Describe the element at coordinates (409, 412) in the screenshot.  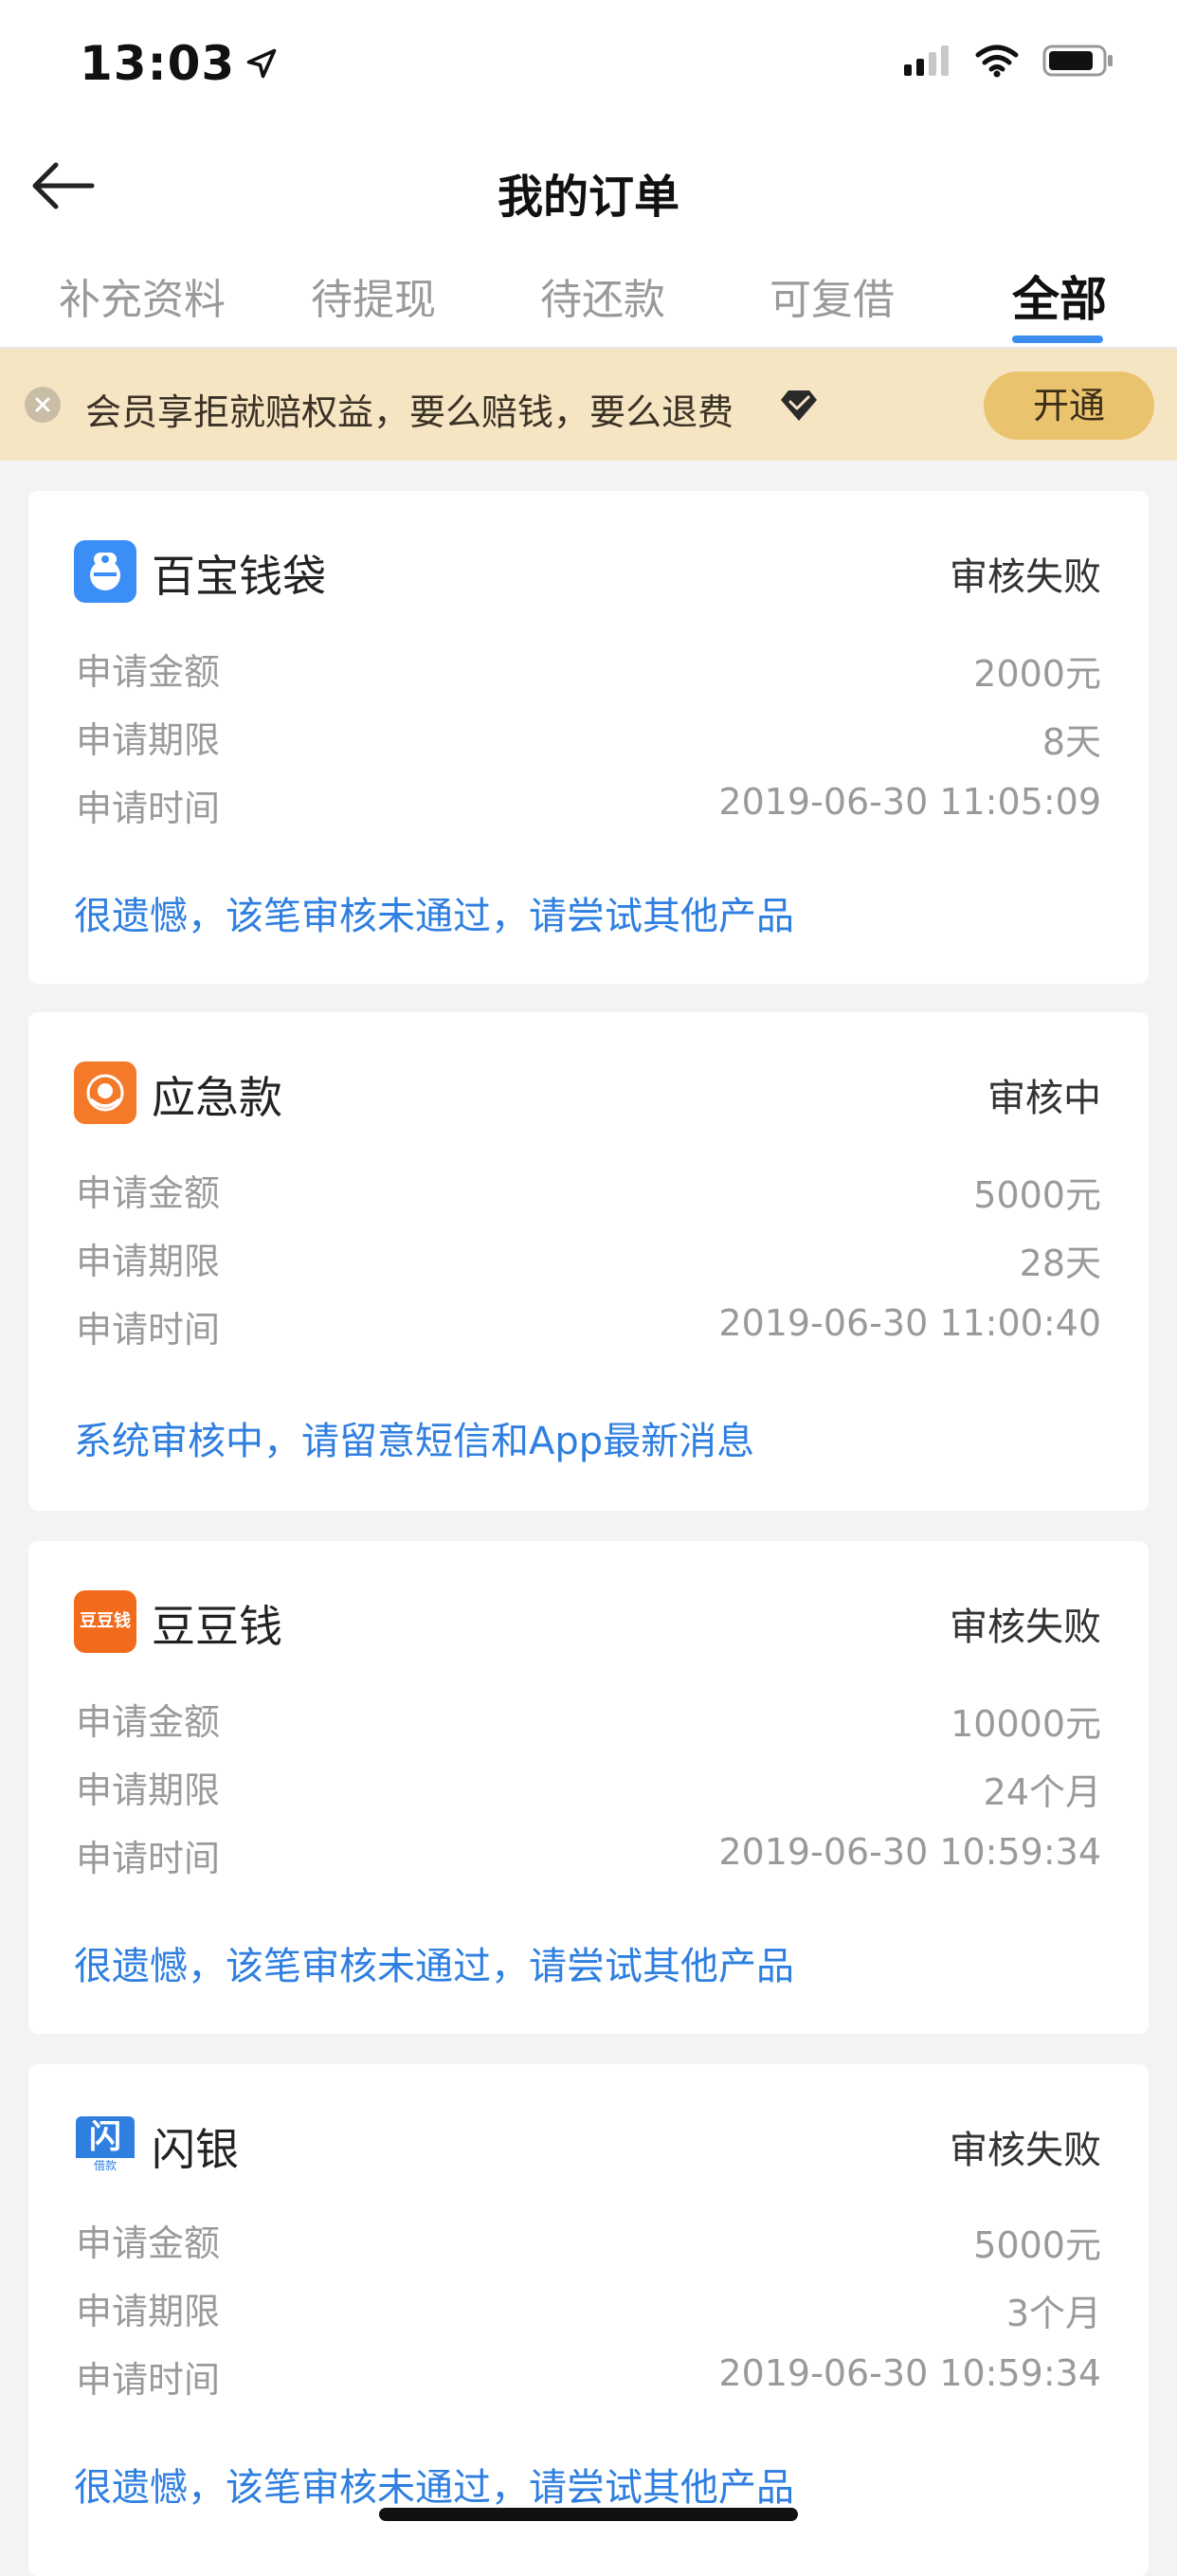
I see `banner-text: 会员享拒就赔权益，要么赔钱，要么退费` at that location.